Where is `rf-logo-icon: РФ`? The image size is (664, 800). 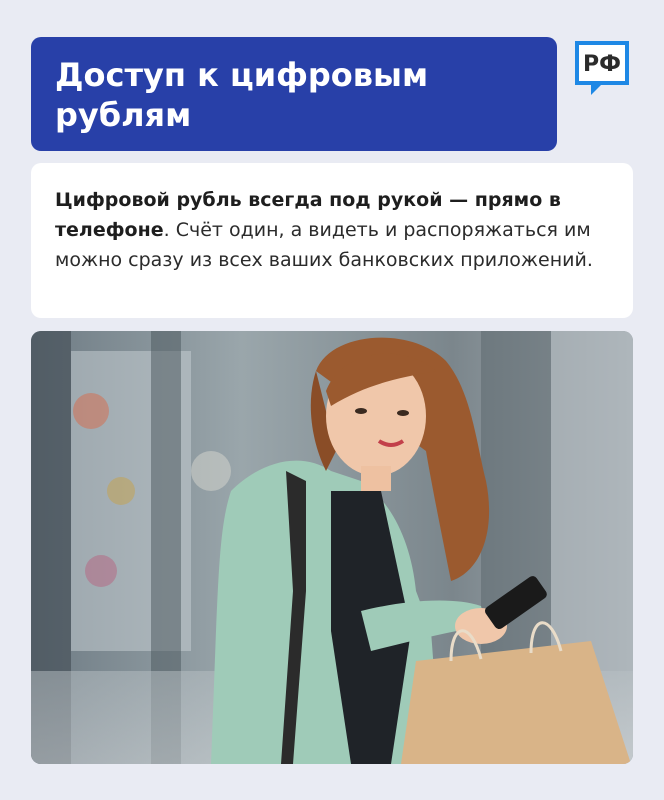
rf-logo-icon: РФ is located at coordinates (602, 68).